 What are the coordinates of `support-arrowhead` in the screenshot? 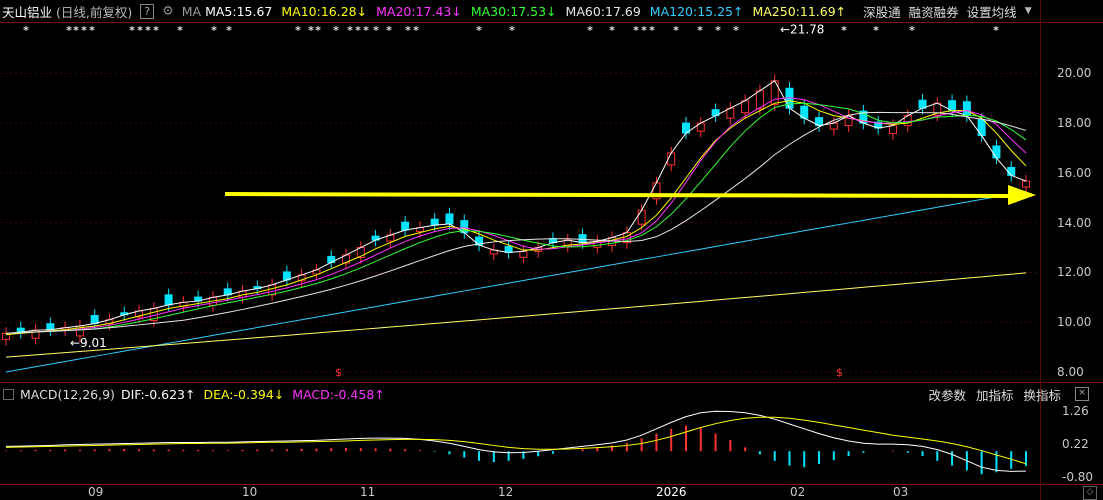 It's located at (1022, 195).